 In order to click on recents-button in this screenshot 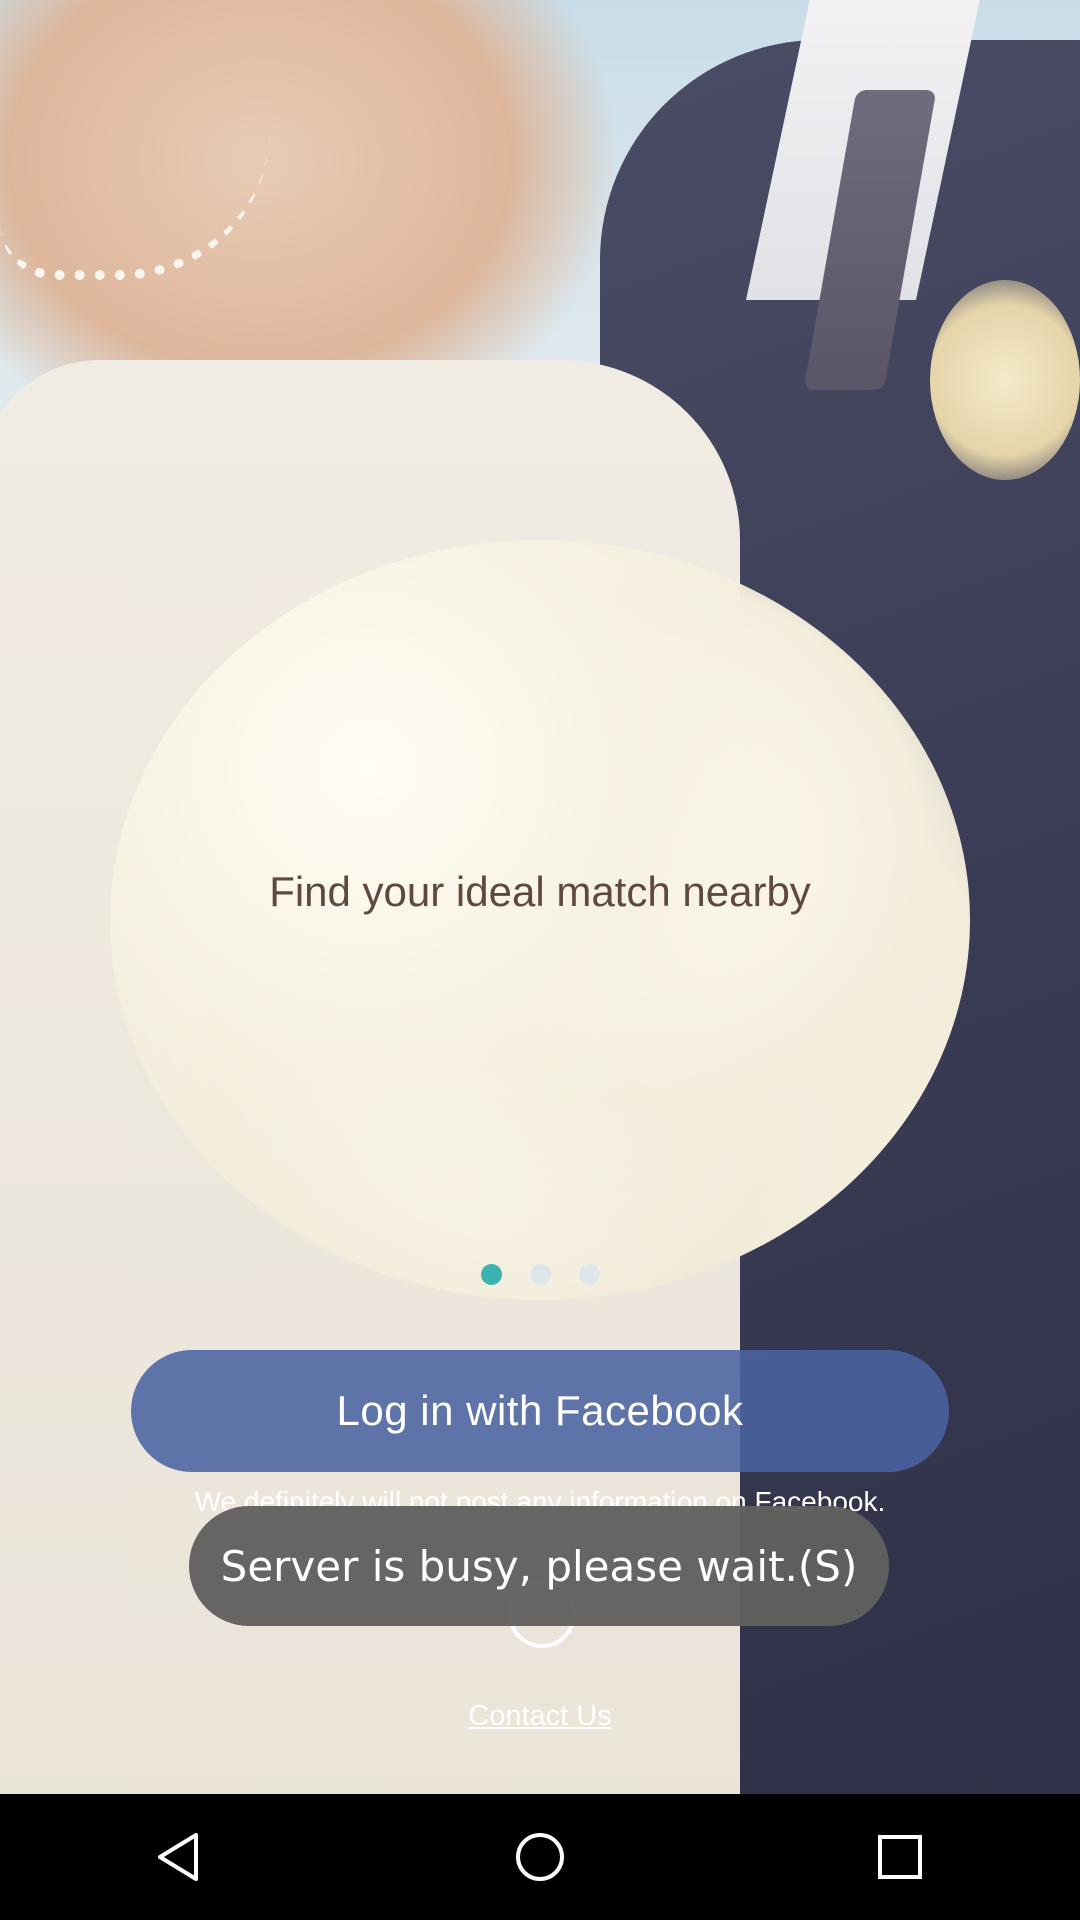, I will do `click(900, 1857)`.